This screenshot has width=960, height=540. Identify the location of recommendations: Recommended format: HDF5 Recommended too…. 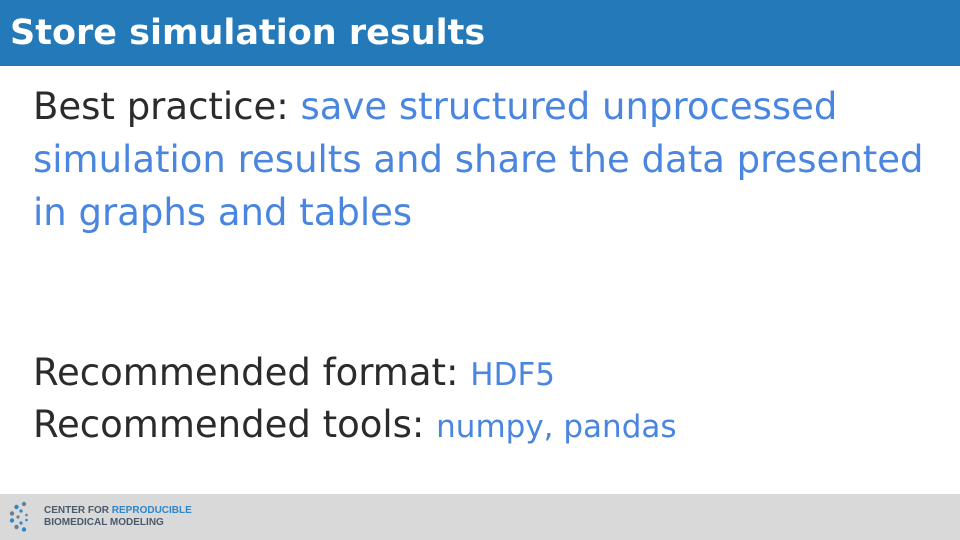
(355, 400).